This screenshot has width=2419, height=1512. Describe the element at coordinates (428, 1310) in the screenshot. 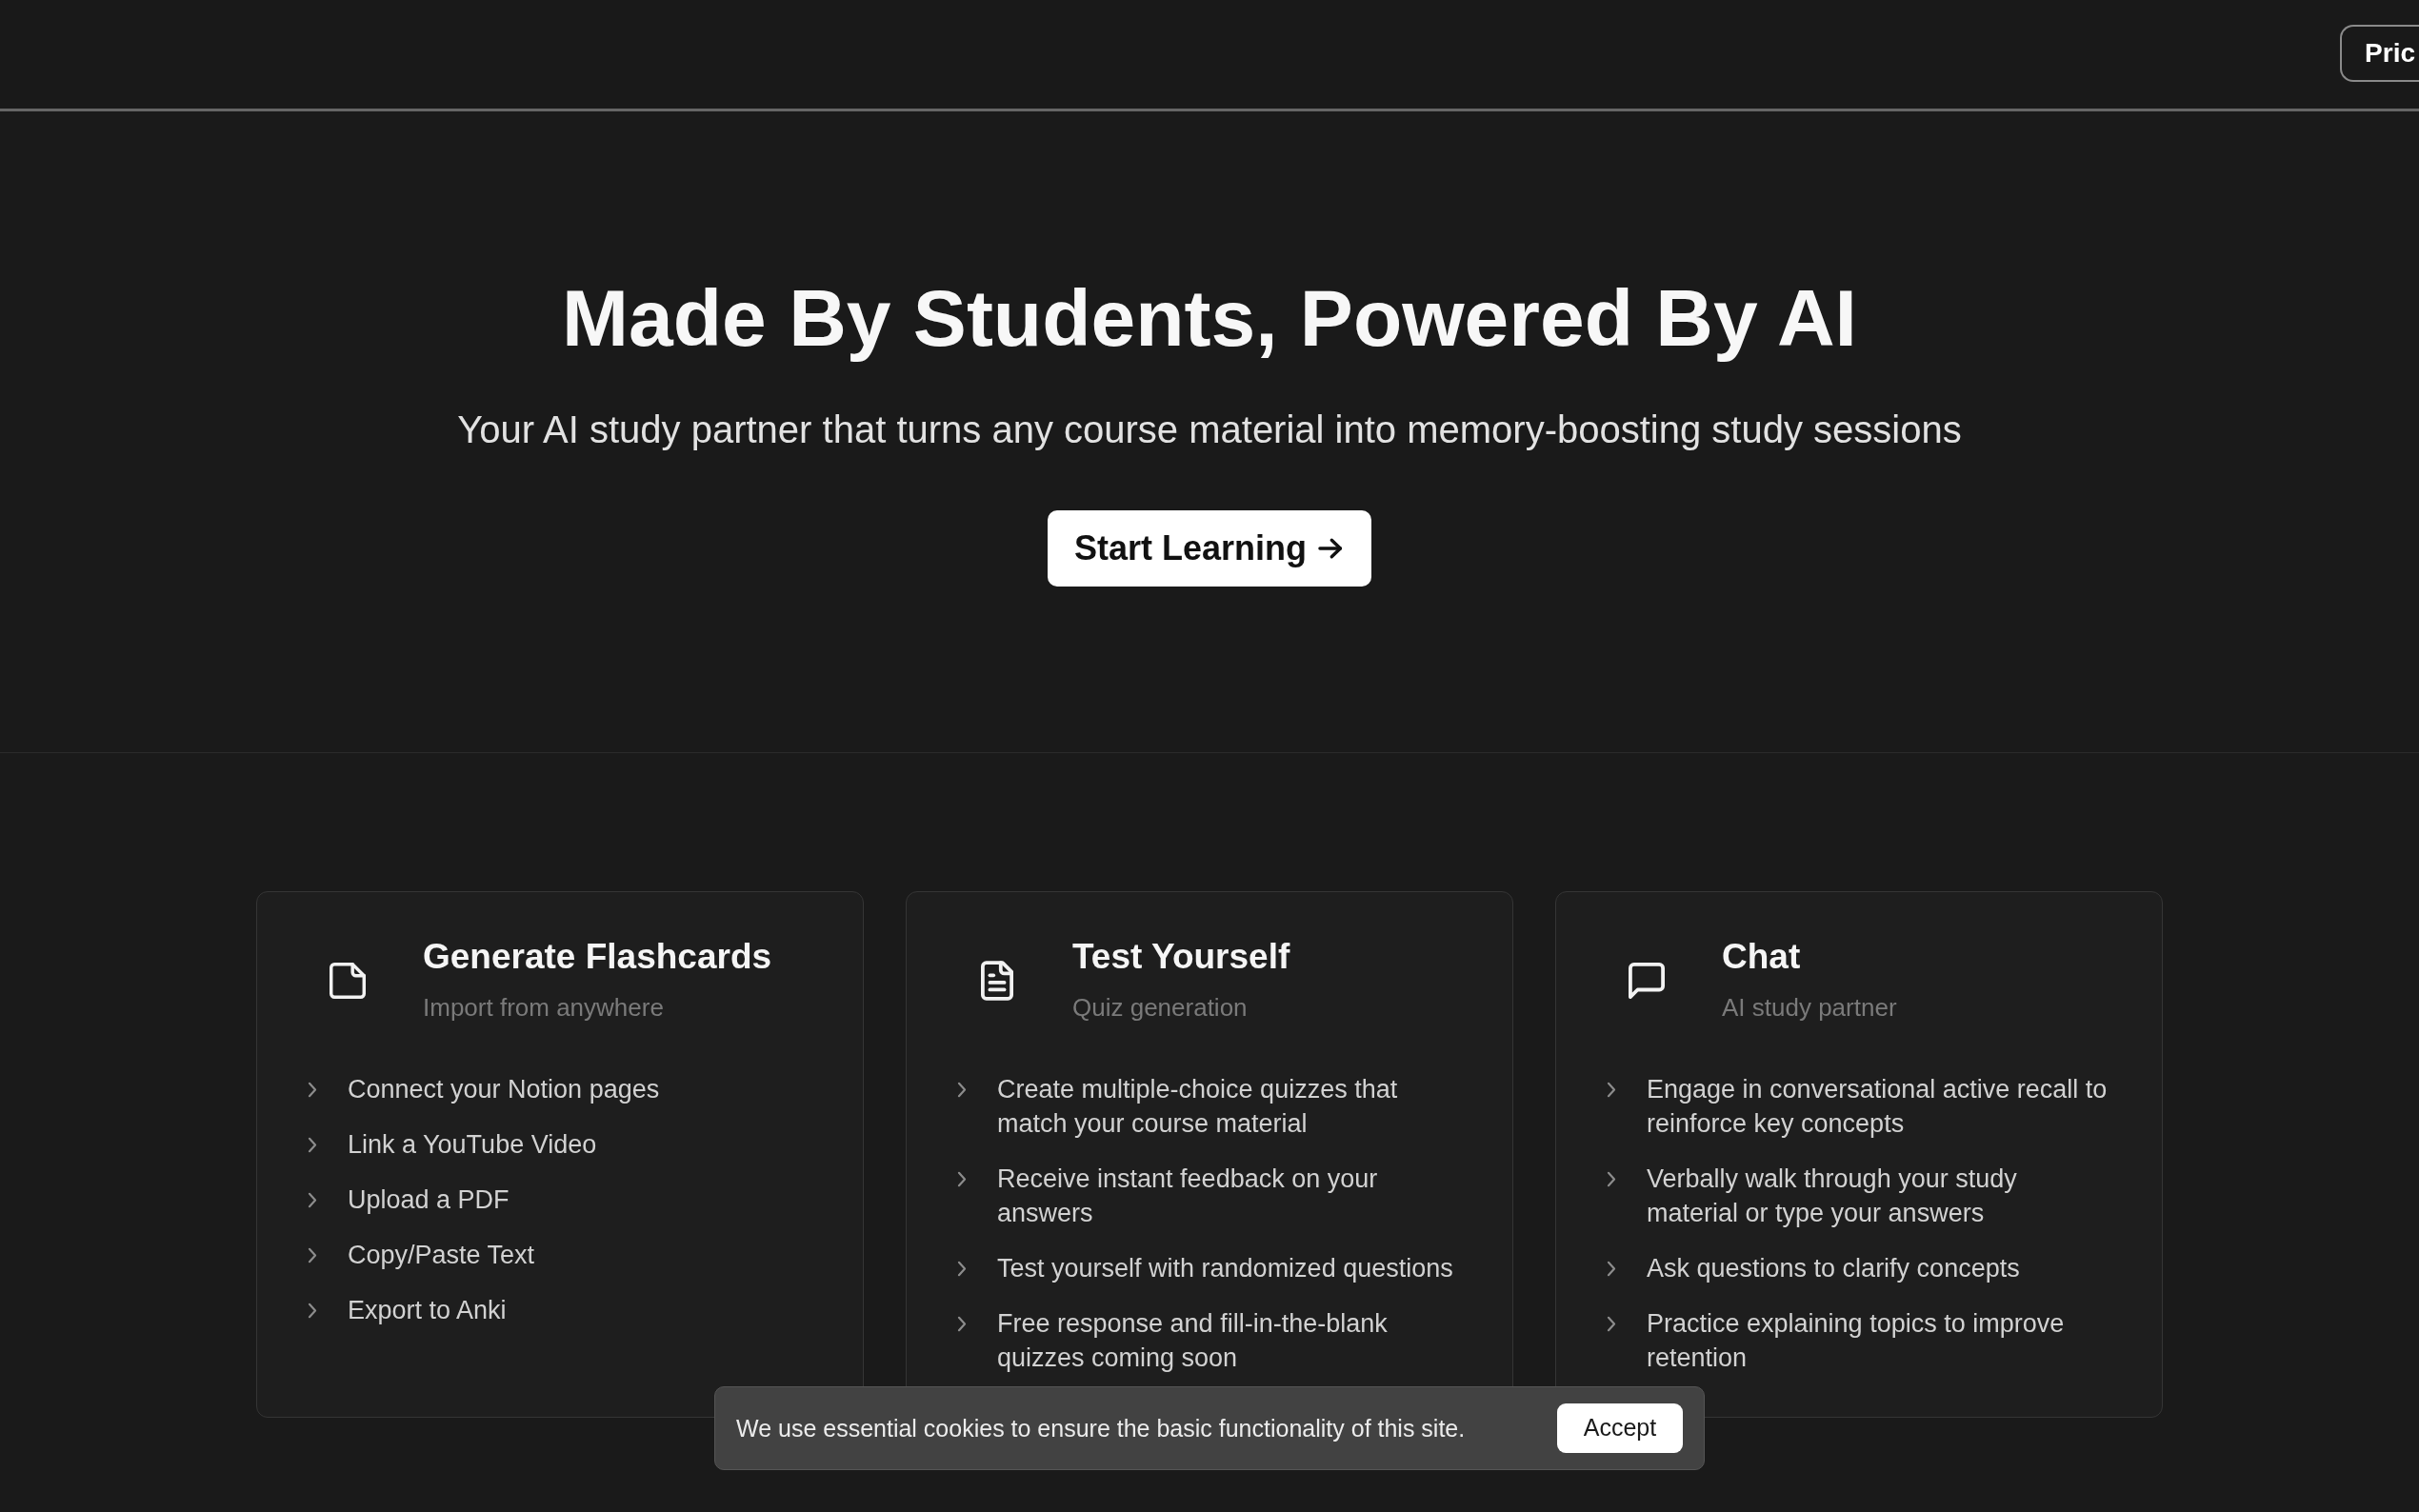

I see `feature-list-item: Export to Anki` at that location.